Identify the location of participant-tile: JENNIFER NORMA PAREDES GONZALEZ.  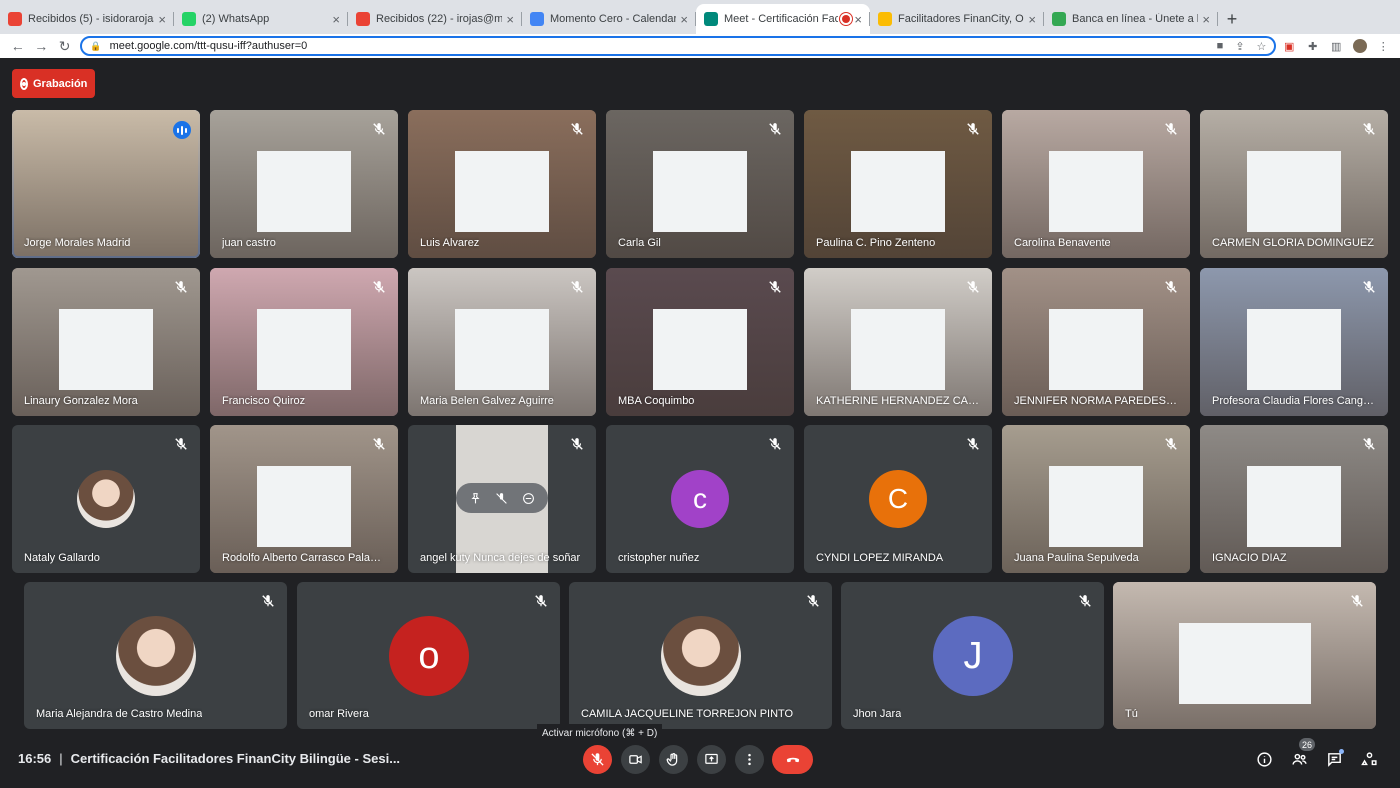
(1096, 342).